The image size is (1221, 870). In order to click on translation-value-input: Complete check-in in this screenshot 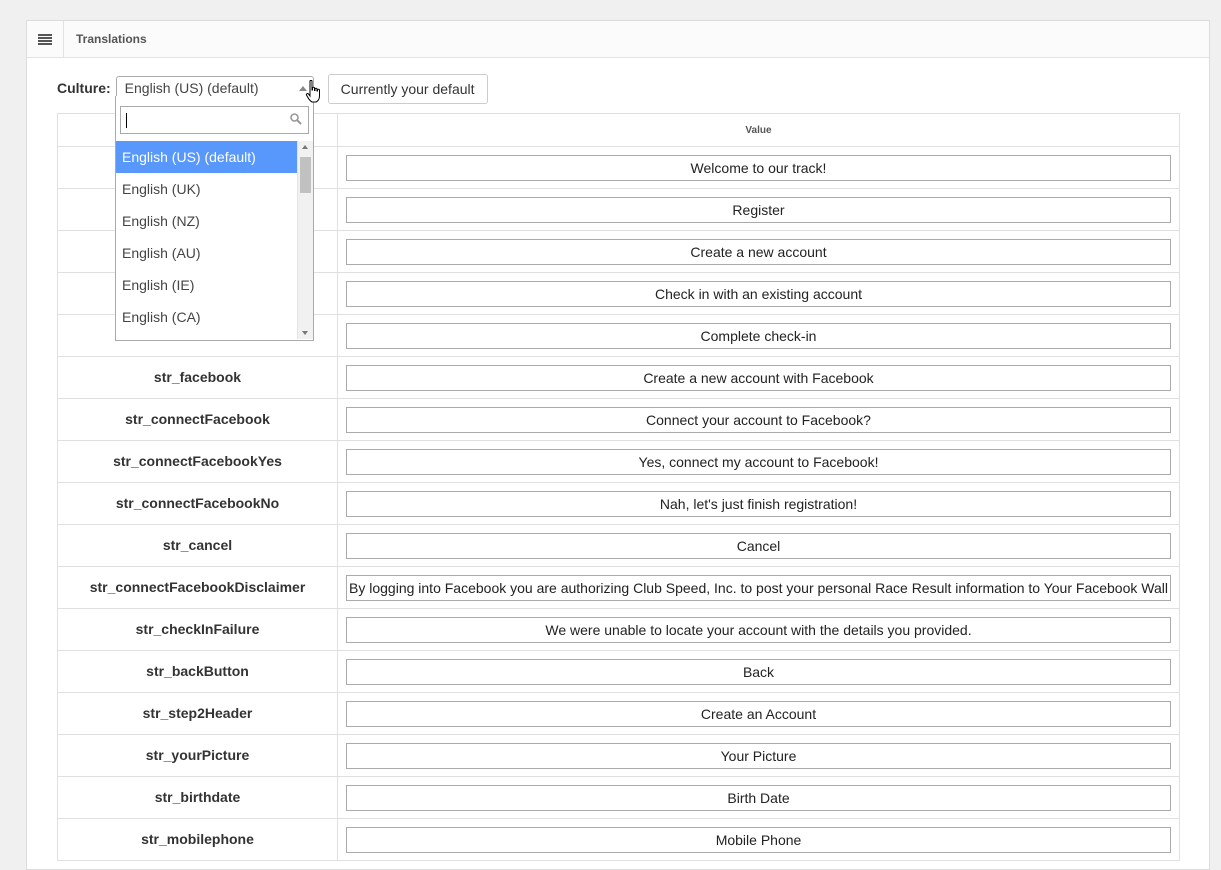, I will do `click(758, 335)`.